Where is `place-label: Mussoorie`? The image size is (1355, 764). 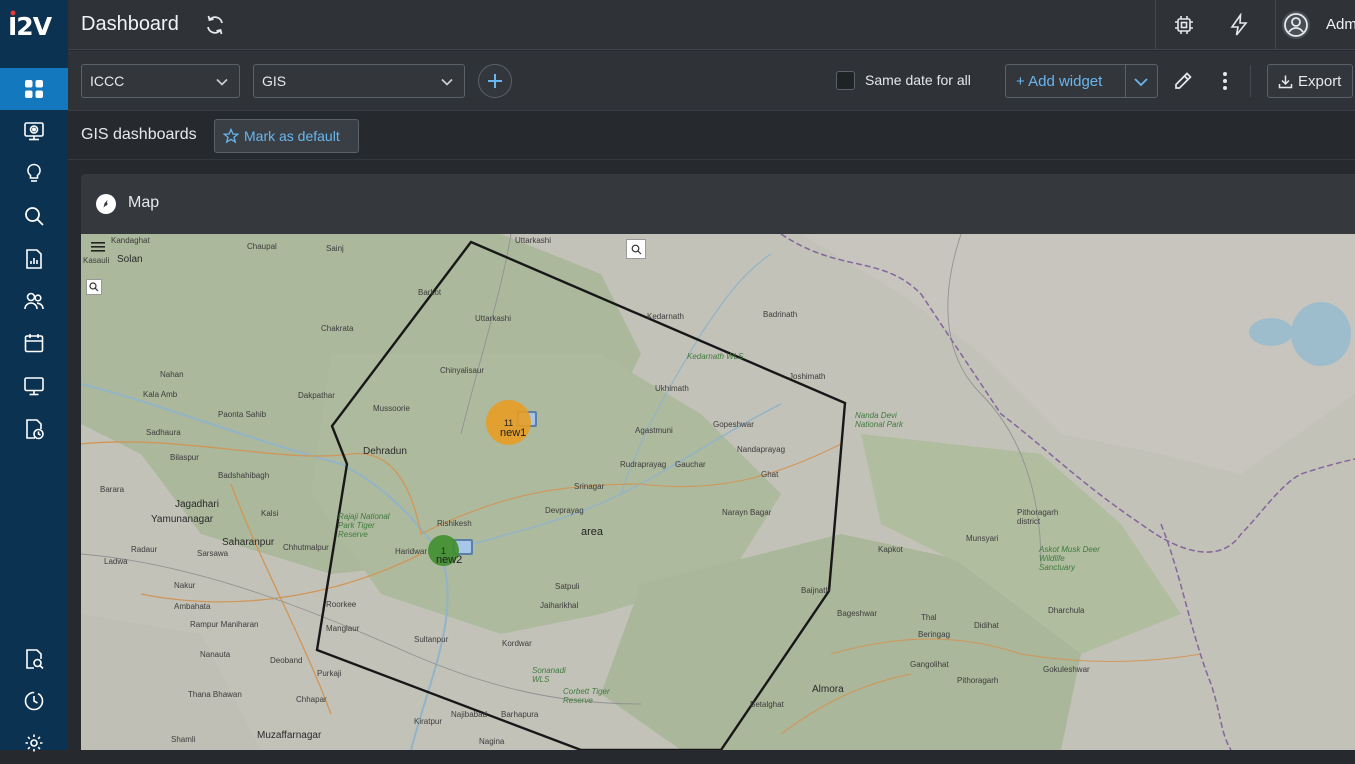
place-label: Mussoorie is located at coordinates (391, 408).